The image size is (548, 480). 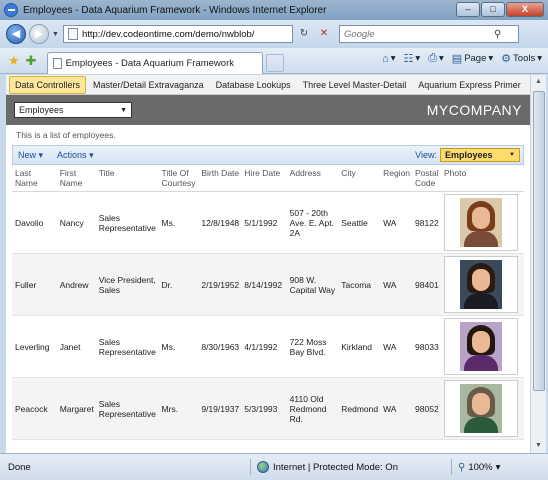 I want to click on cell-first-name: Janet, so click(x=76, y=346).